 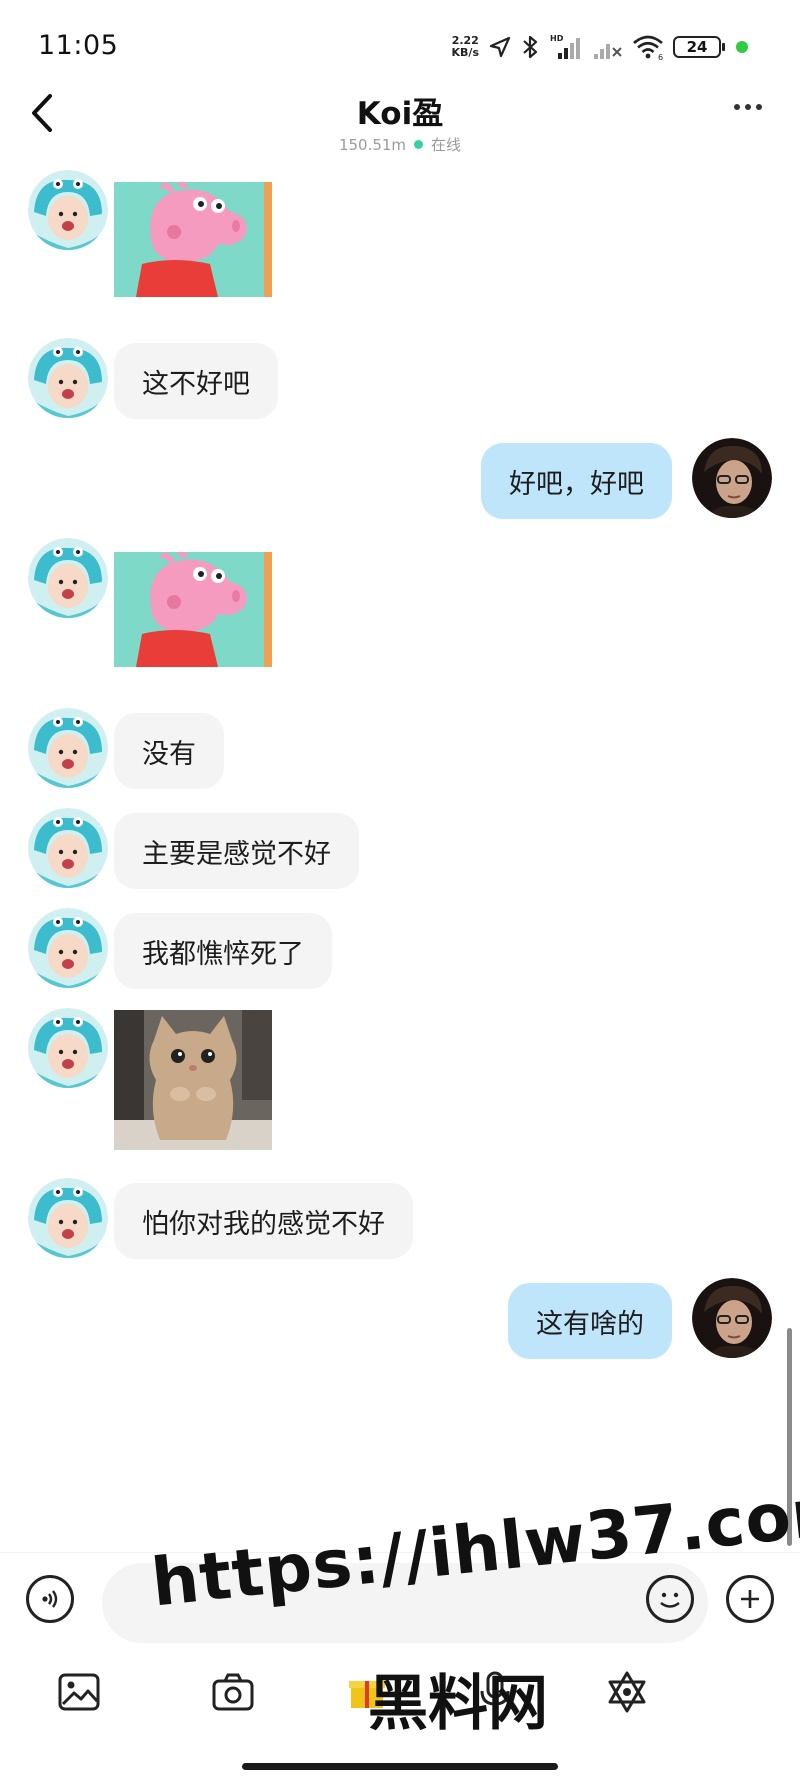 What do you see at coordinates (446, 145) in the screenshot?
I see `online-status: 在线` at bounding box center [446, 145].